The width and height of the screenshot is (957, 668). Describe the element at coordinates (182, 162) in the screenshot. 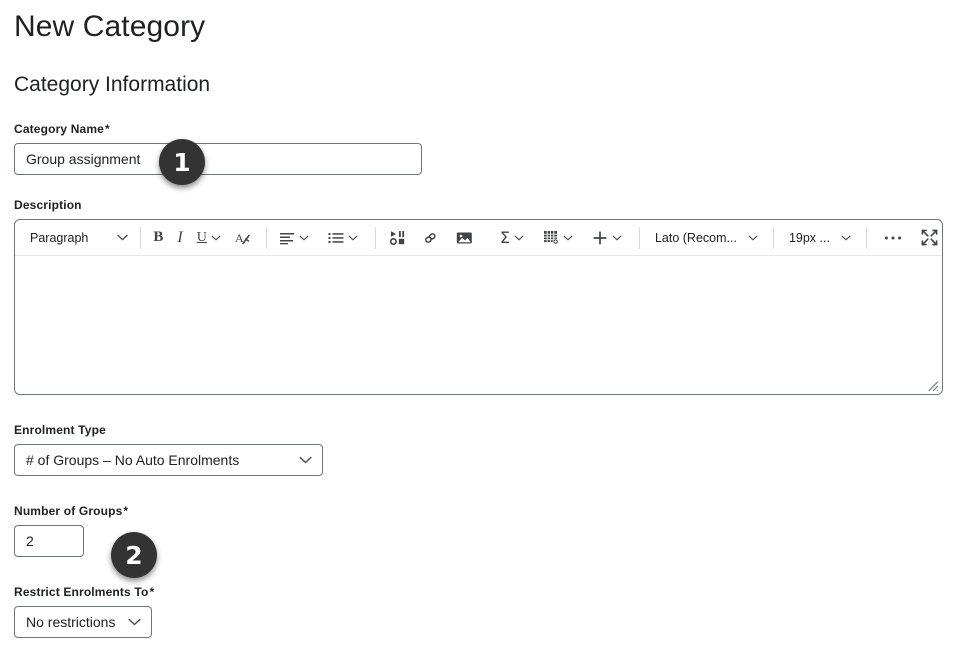

I see `callout-badge-1: 1` at that location.